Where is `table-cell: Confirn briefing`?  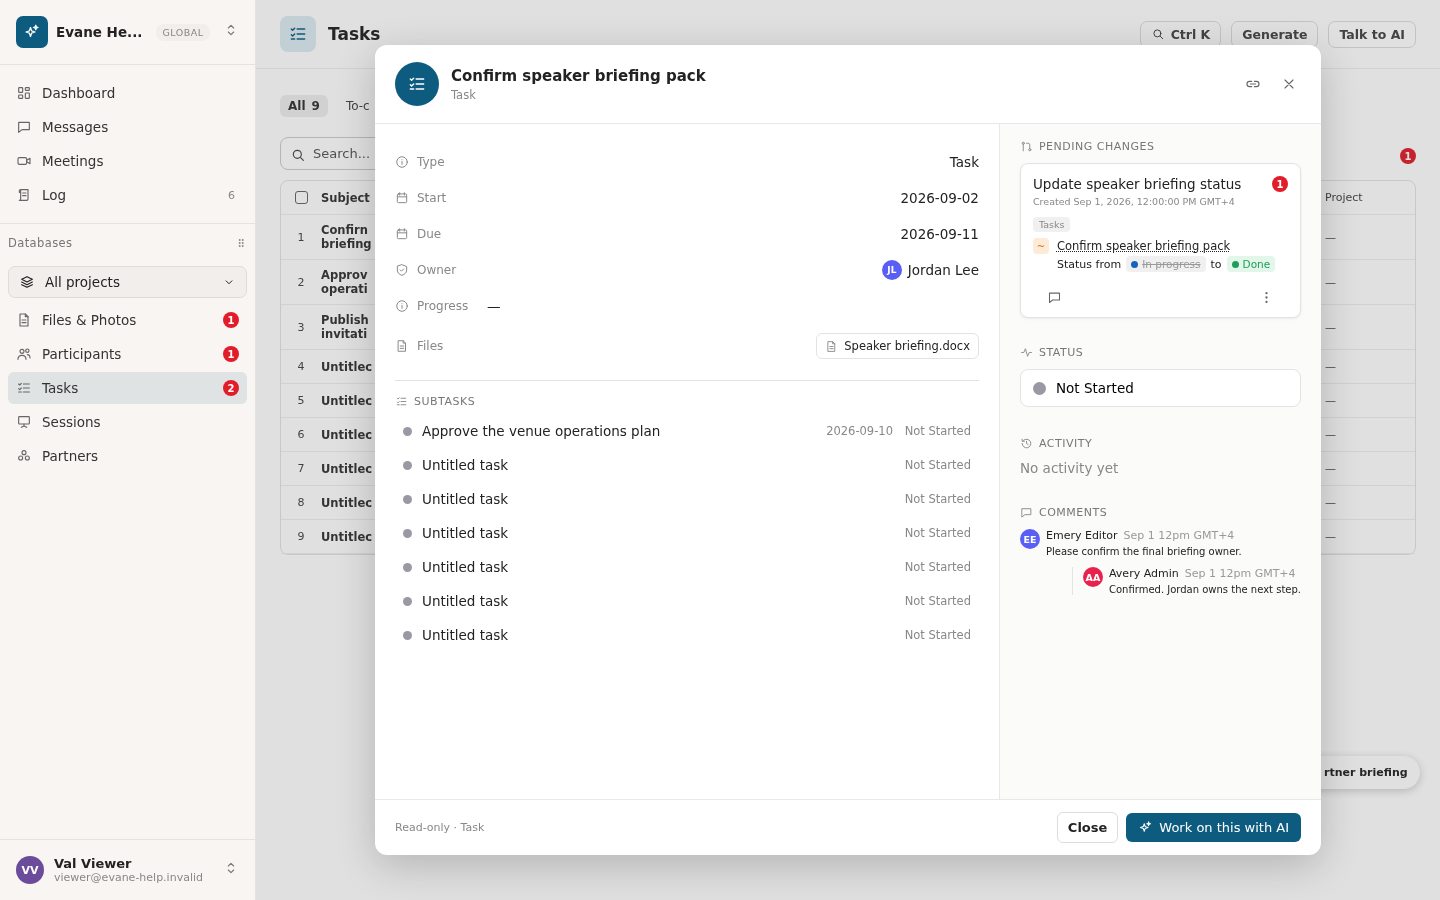 table-cell: Confirn briefing is located at coordinates (346, 237).